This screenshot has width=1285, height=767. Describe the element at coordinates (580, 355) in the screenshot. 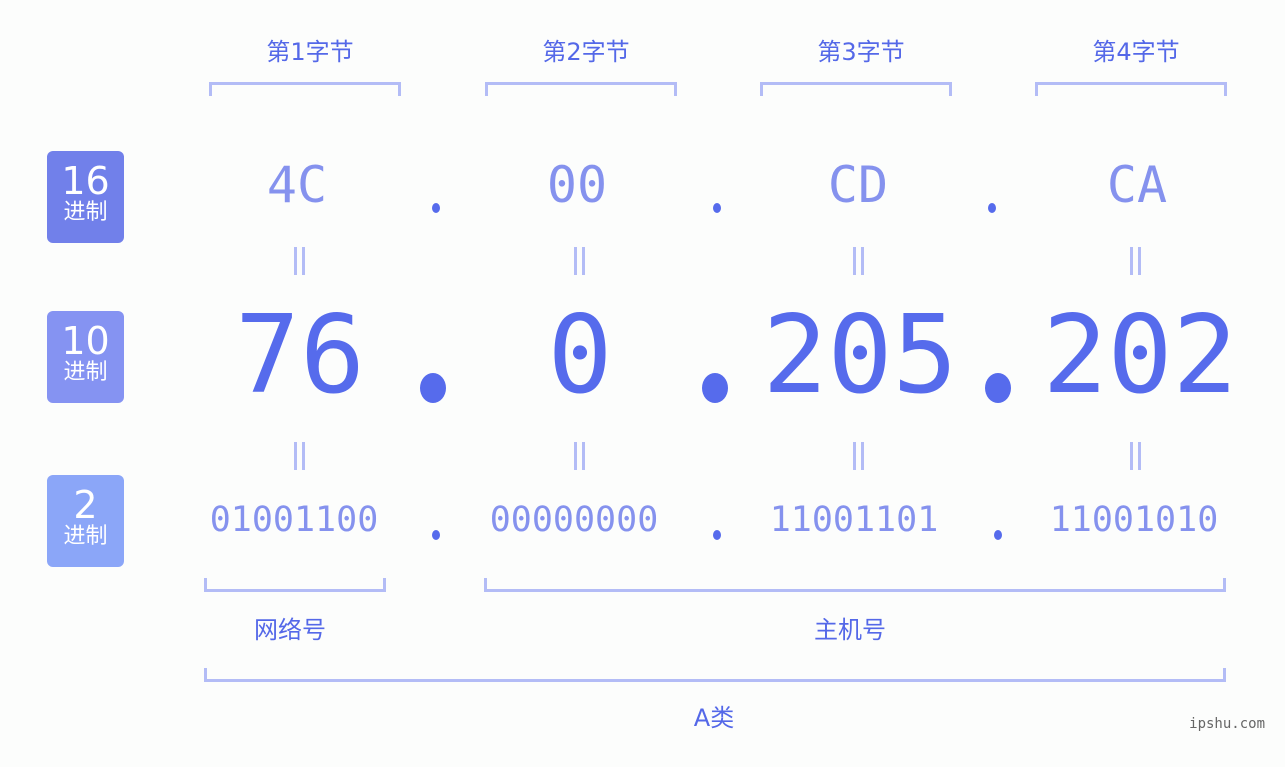

I see `dec-byte-2: 0` at that location.